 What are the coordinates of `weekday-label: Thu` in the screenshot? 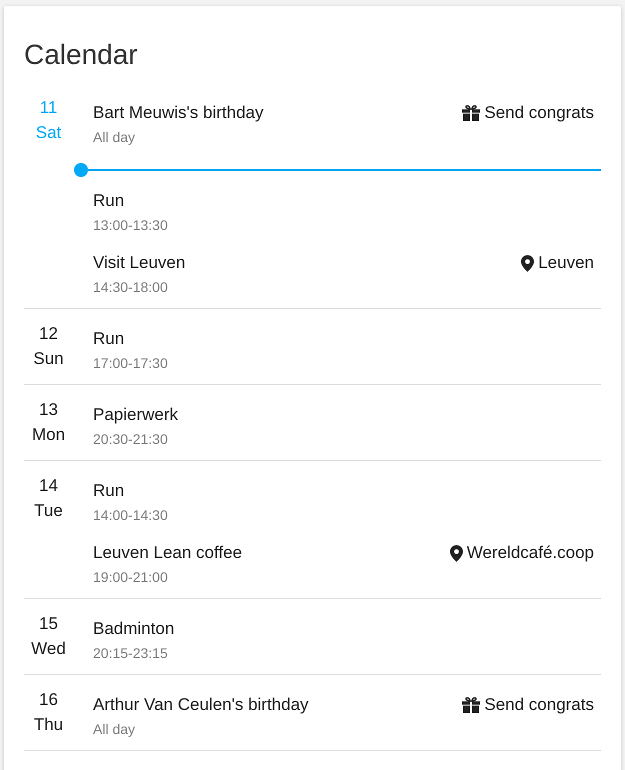 It's located at (49, 725).